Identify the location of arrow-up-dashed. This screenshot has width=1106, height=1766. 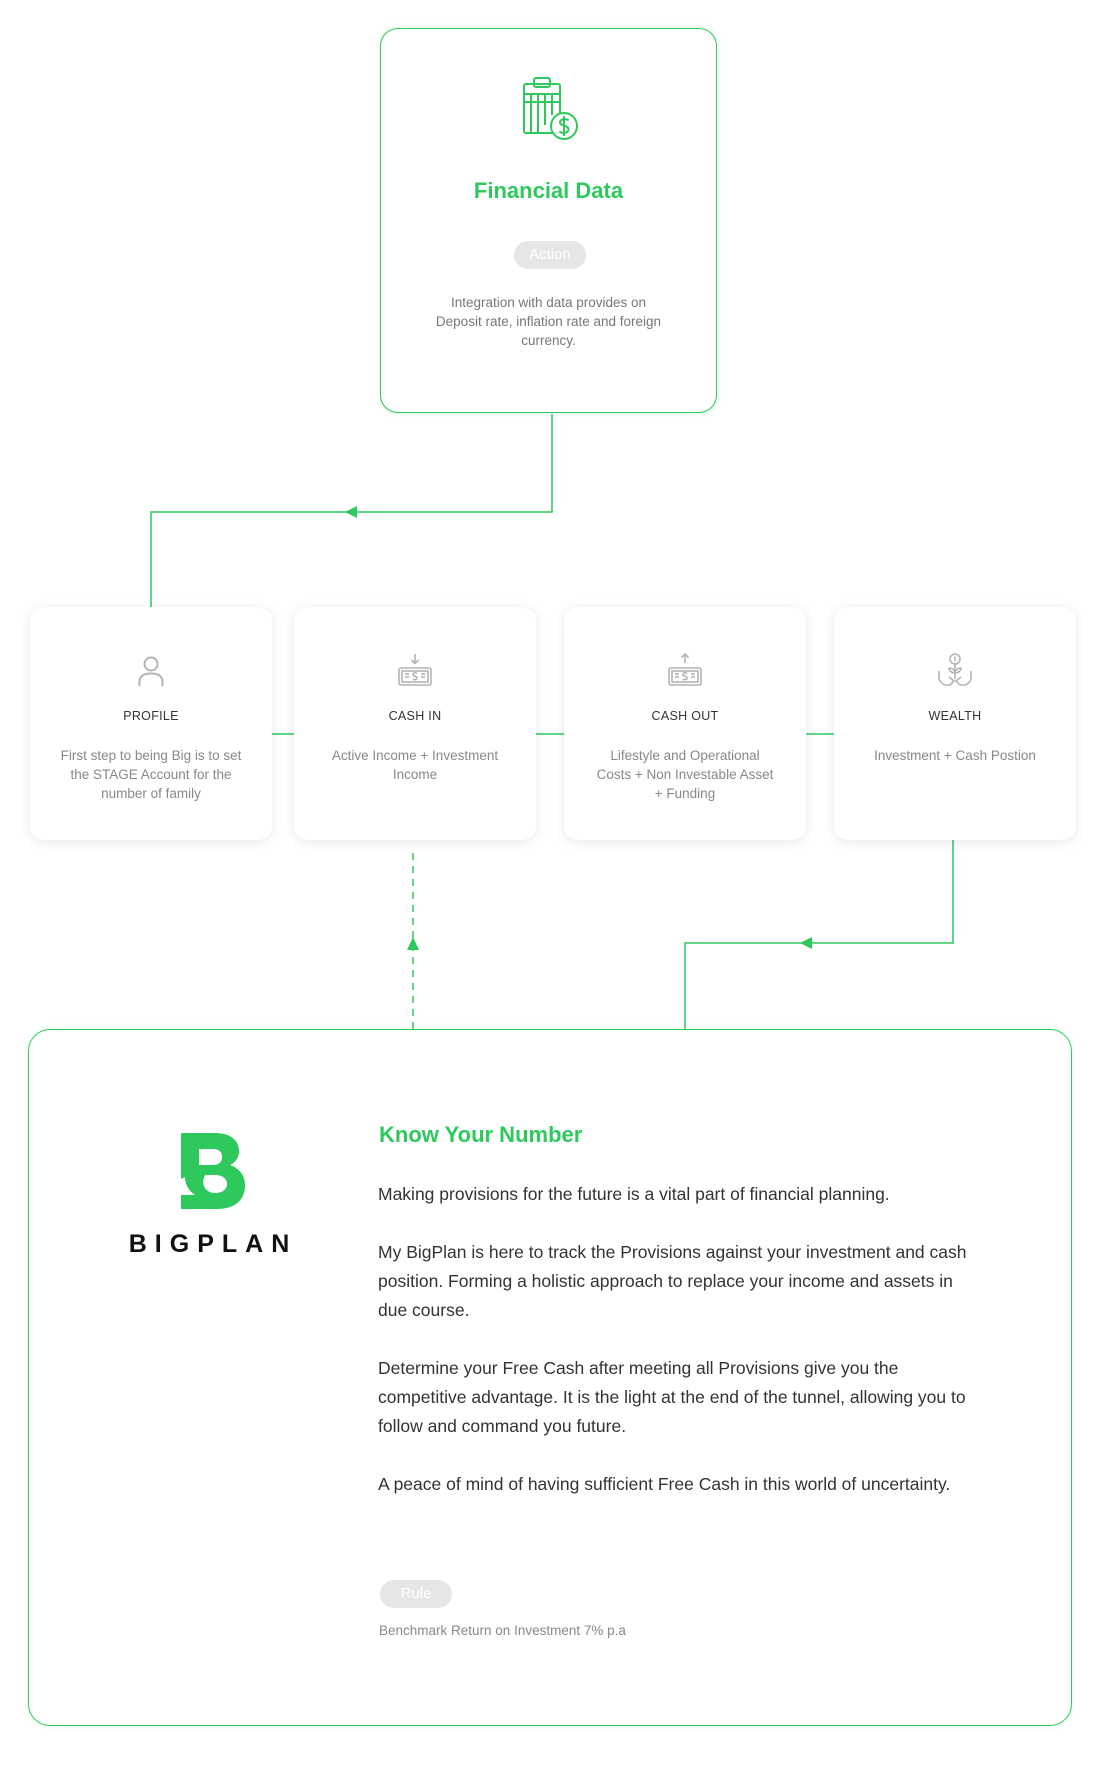
(413, 943).